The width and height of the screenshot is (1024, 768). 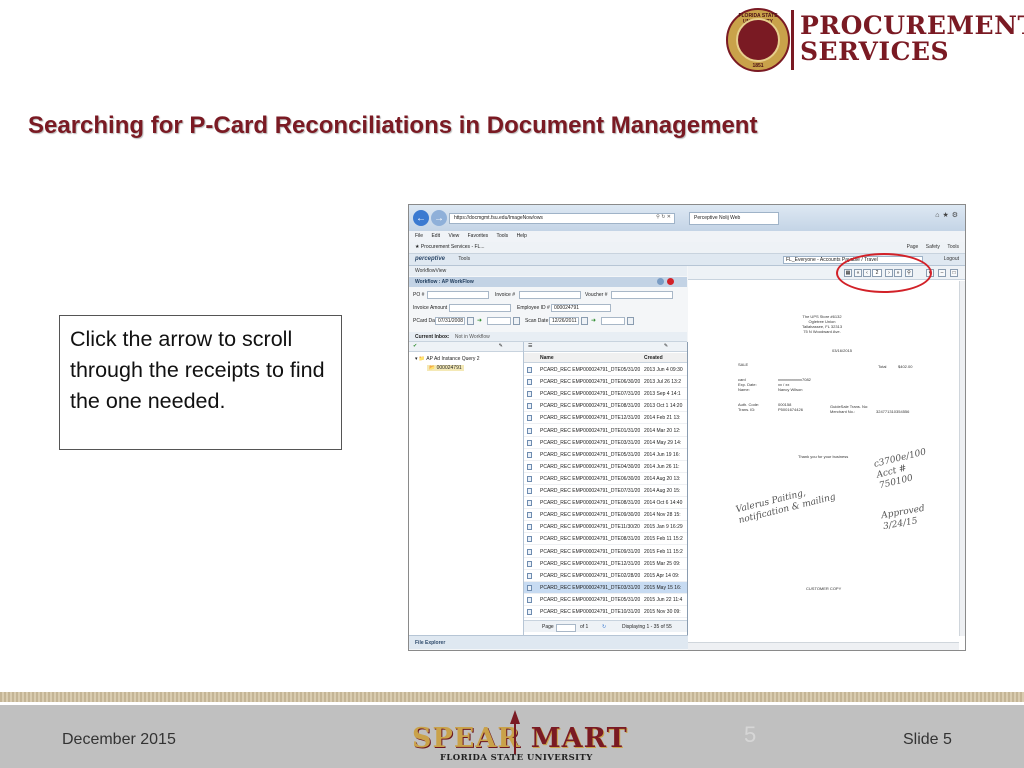 What do you see at coordinates (824, 588) in the screenshot?
I see `receipt-customer-copy: CUSTOMER COPY` at bounding box center [824, 588].